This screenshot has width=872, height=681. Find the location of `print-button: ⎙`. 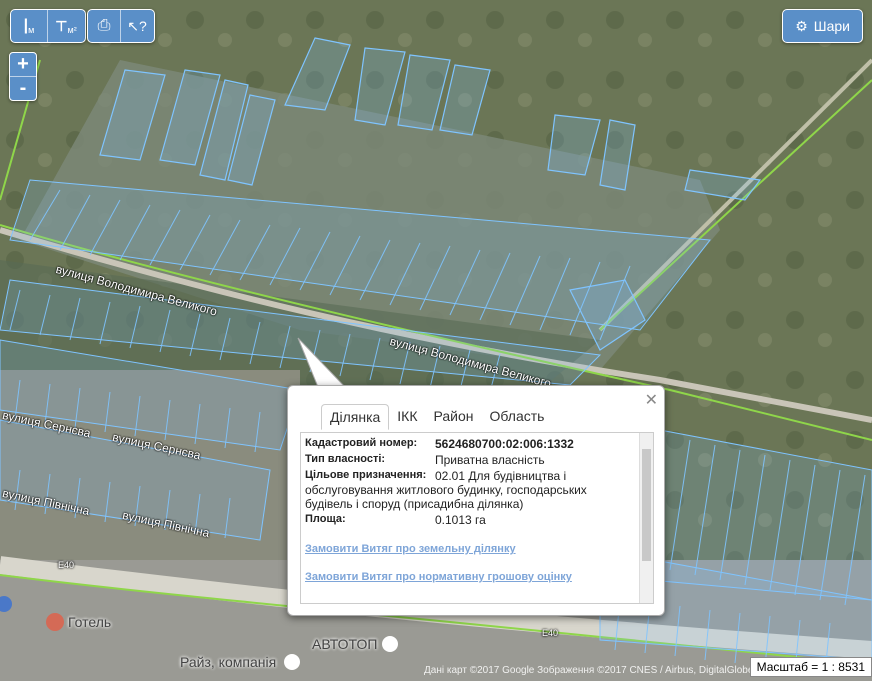

print-button: ⎙ is located at coordinates (104, 26).